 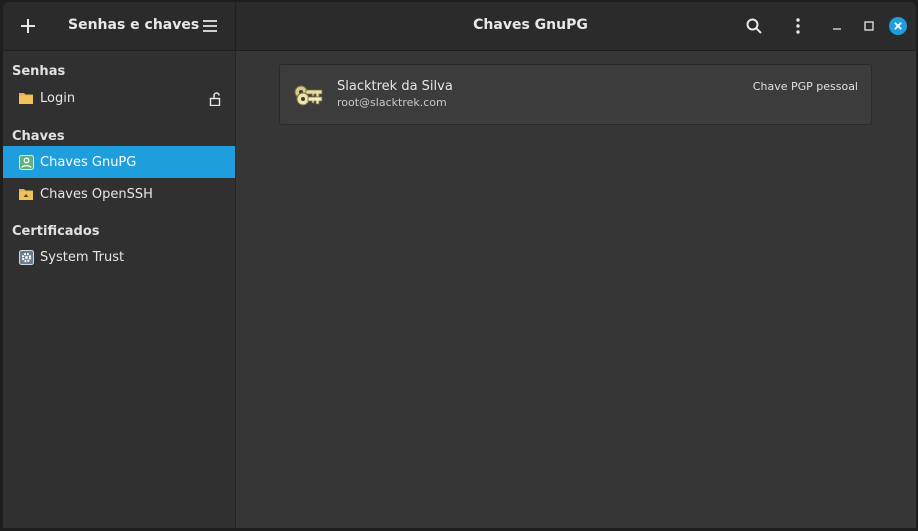 I want to click on sidebar-item-gnupg: Chaves GnuPG, so click(x=119, y=162).